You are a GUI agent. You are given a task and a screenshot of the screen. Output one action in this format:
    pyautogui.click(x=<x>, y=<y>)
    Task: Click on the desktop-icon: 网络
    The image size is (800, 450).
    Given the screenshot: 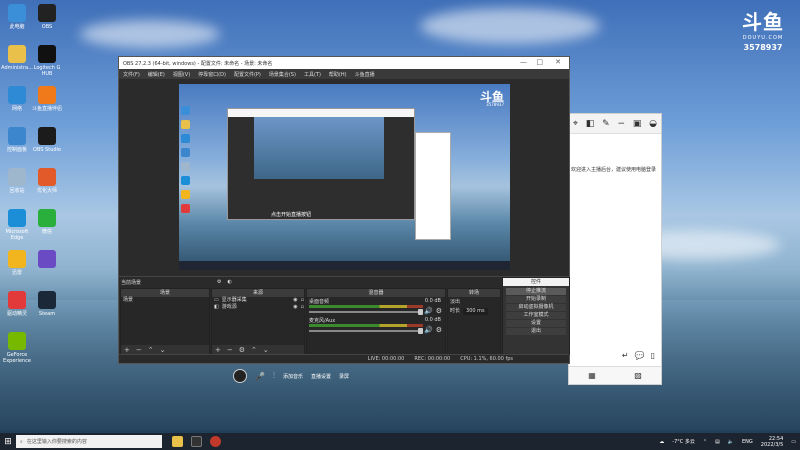 What is the action you would take?
    pyautogui.click(x=17, y=99)
    